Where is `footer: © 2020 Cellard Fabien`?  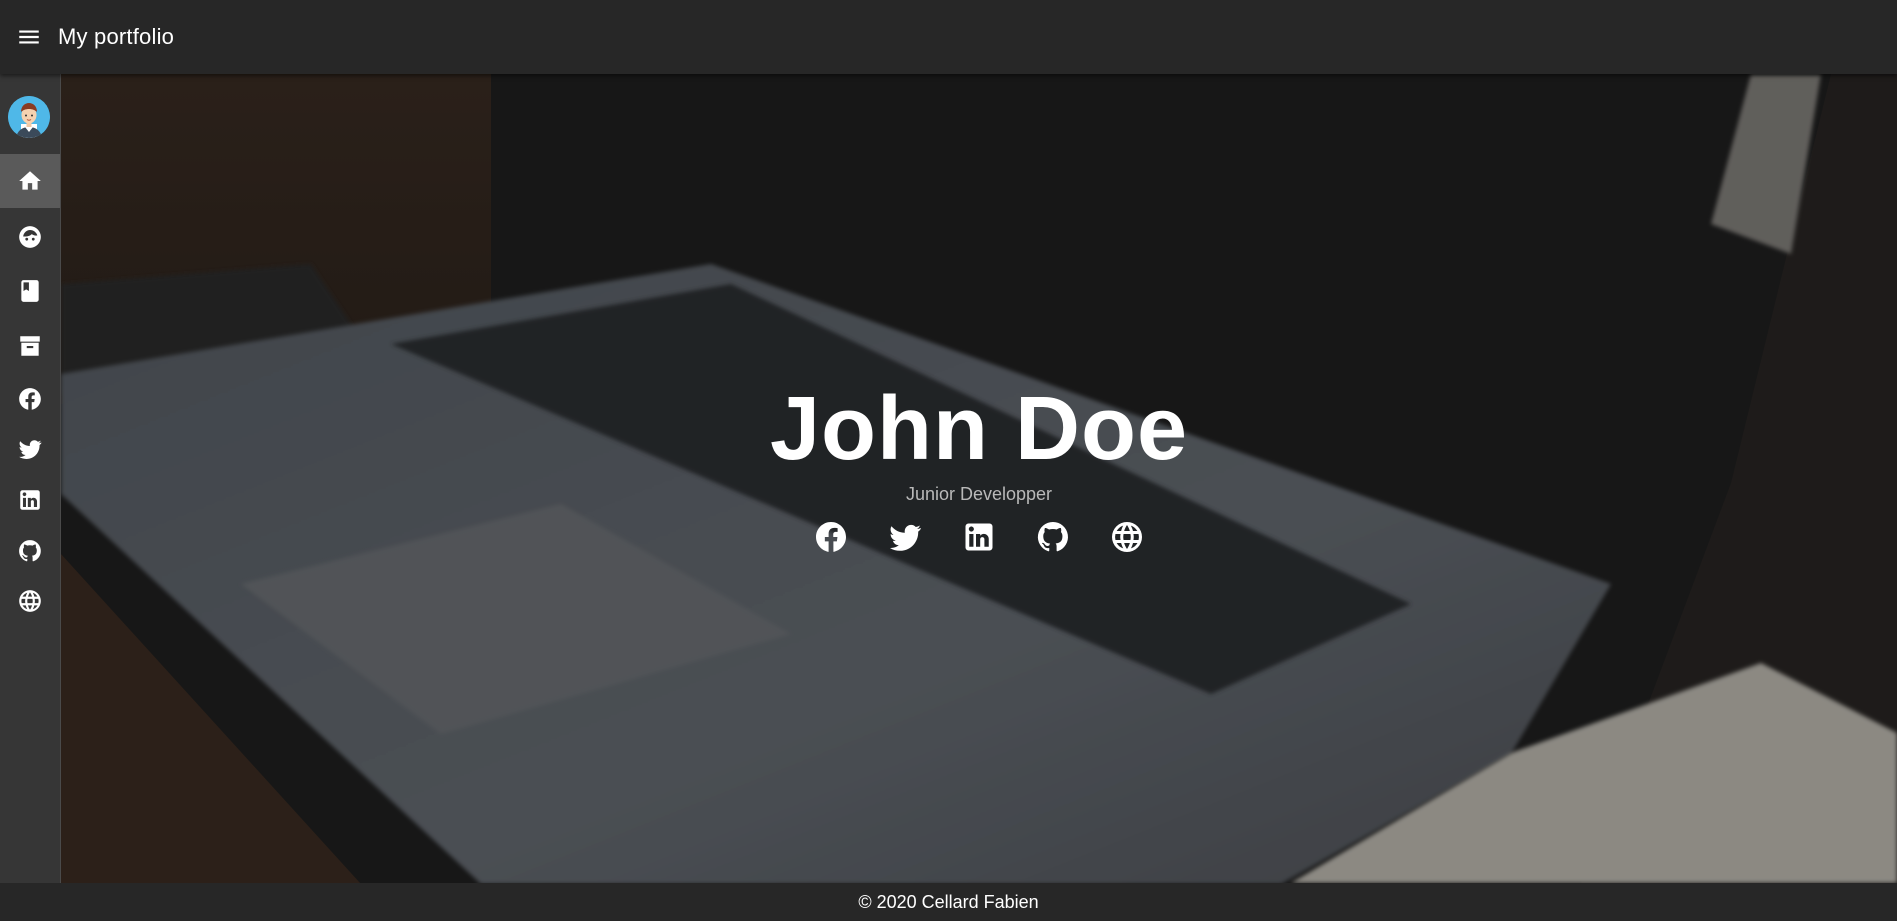
footer: © 2020 Cellard Fabien is located at coordinates (948, 902).